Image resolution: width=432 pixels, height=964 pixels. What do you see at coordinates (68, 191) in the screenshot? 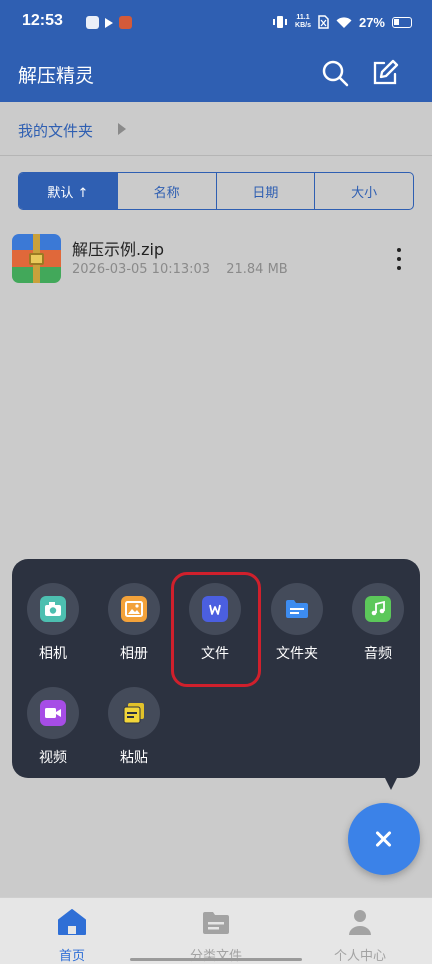
I see `sort-default-button: 默认 ↑` at bounding box center [68, 191].